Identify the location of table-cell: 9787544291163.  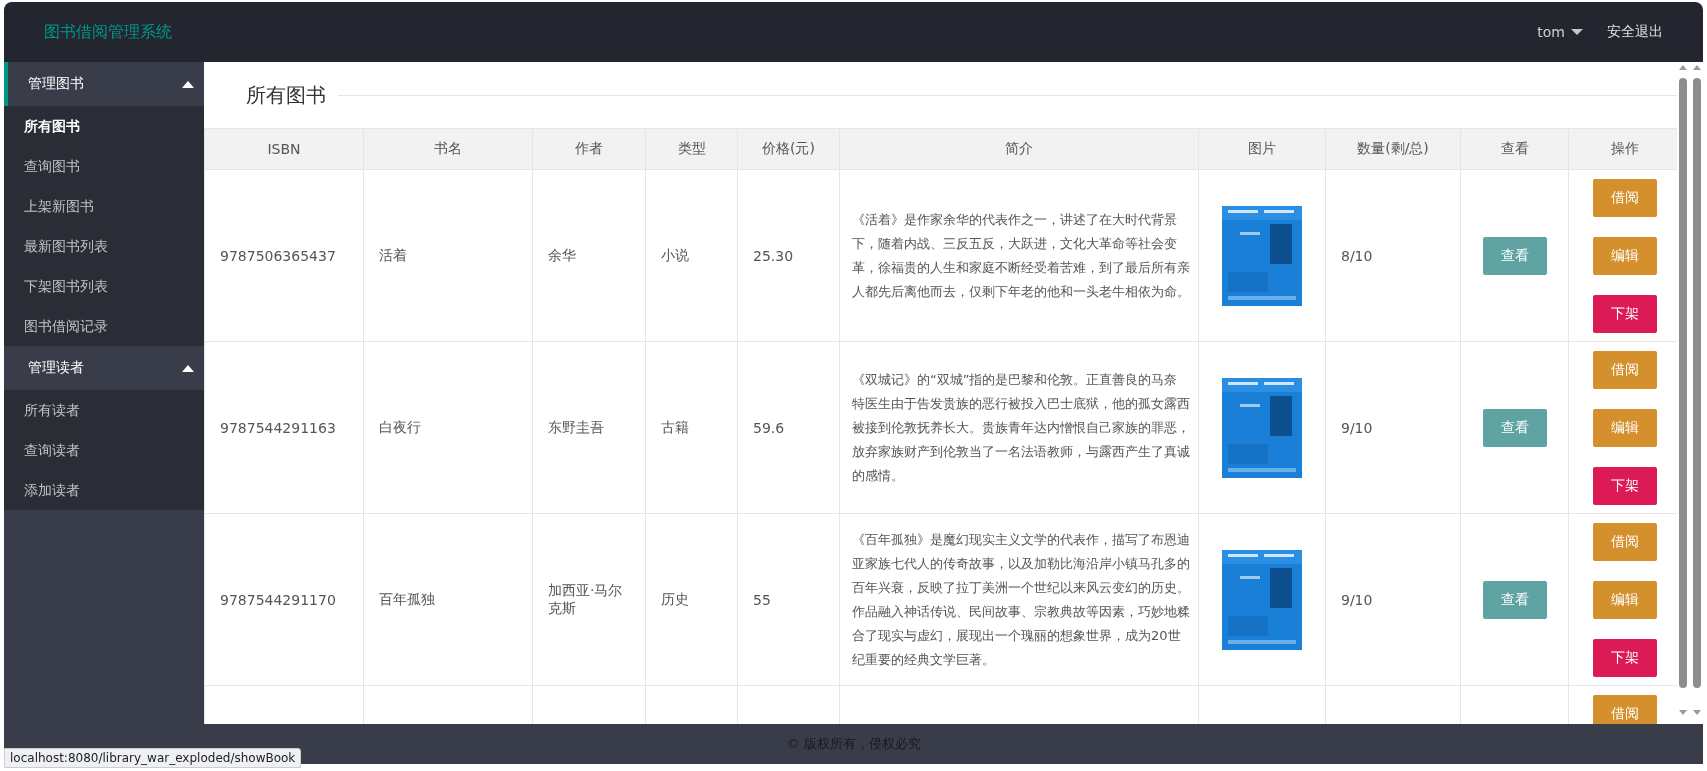
(278, 427).